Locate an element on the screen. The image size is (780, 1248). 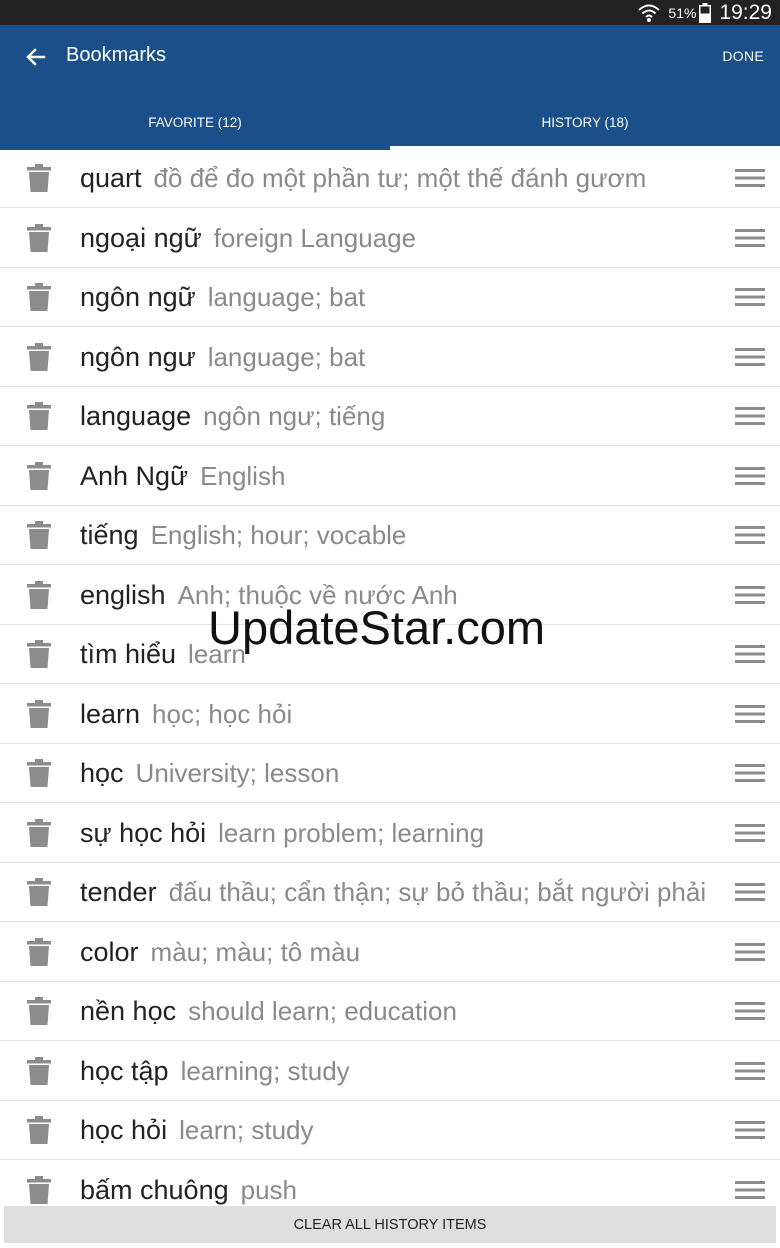
history-item-meaning: học; học hỏi is located at coordinates (222, 713).